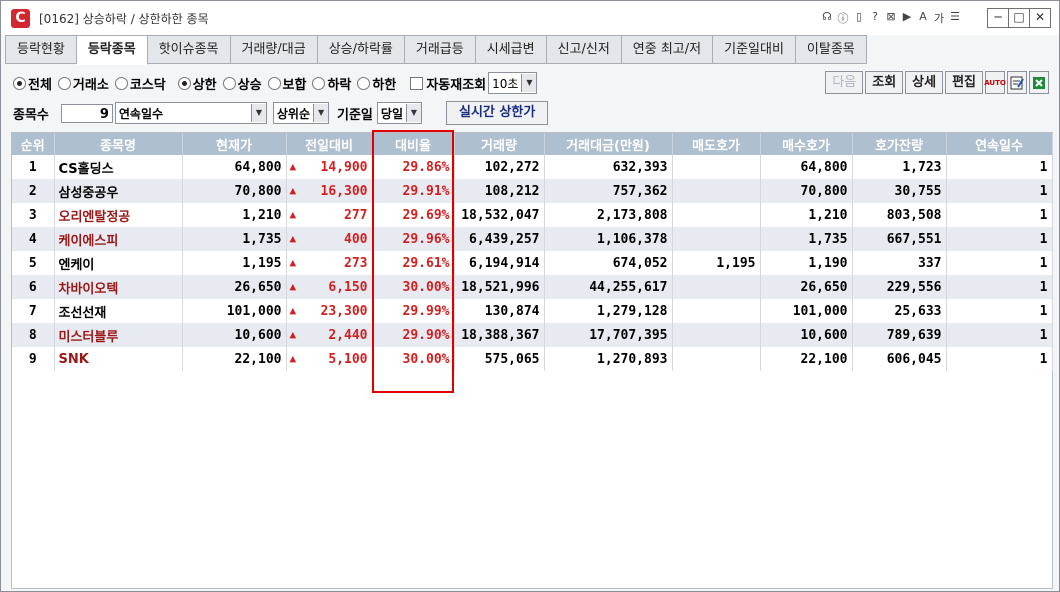 The image size is (1060, 592). What do you see at coordinates (859, 18) in the screenshot?
I see `chat-icon: ▯` at bounding box center [859, 18].